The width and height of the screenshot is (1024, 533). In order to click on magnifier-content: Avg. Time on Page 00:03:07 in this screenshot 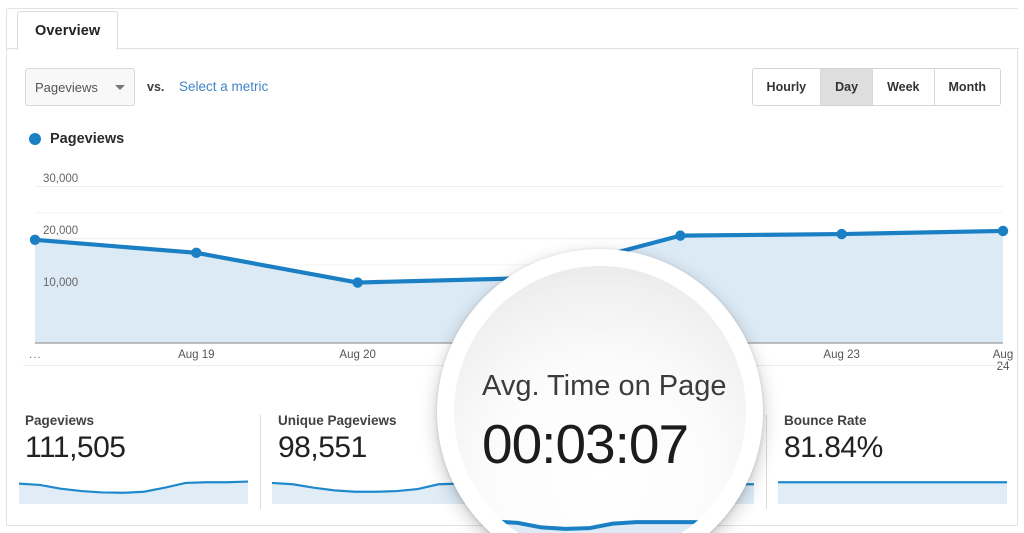, I will do `click(600, 399)`.